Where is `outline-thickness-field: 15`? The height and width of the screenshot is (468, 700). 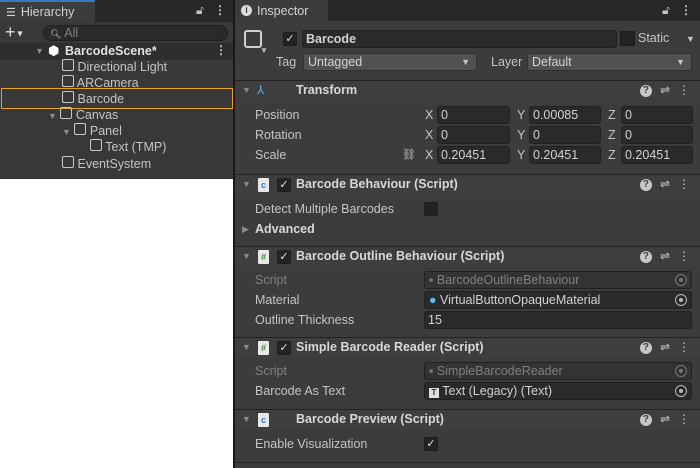 outline-thickness-field: 15 is located at coordinates (558, 320).